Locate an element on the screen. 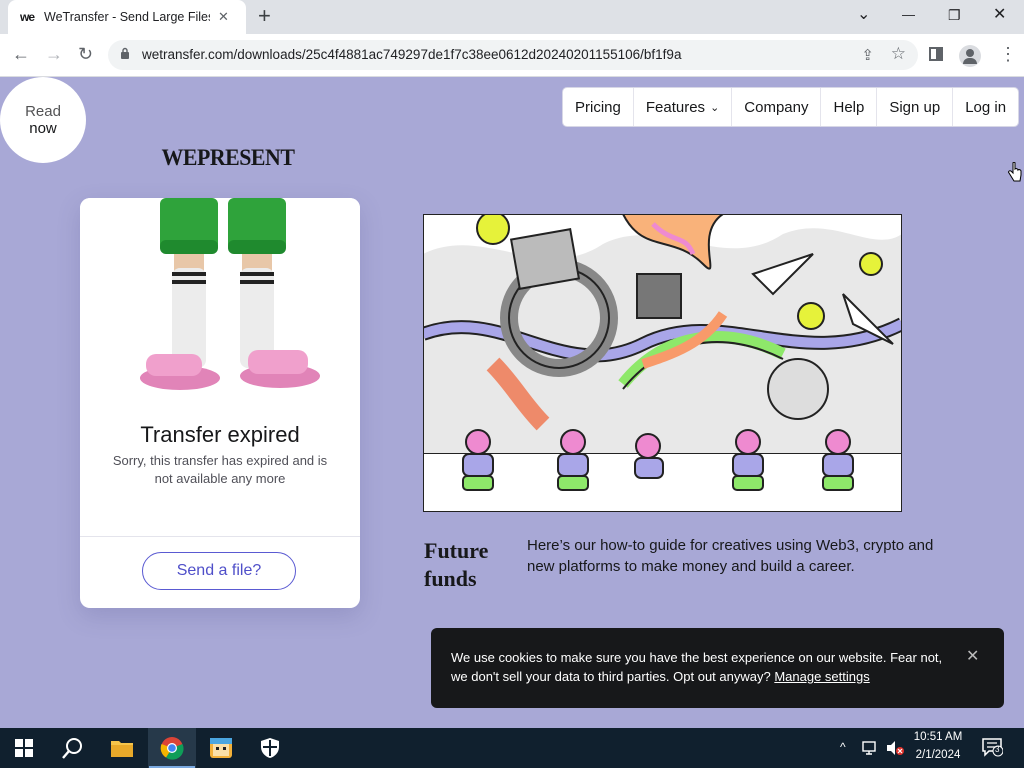 The width and height of the screenshot is (1024, 768). share-icon: ⇪ is located at coordinates (867, 55).